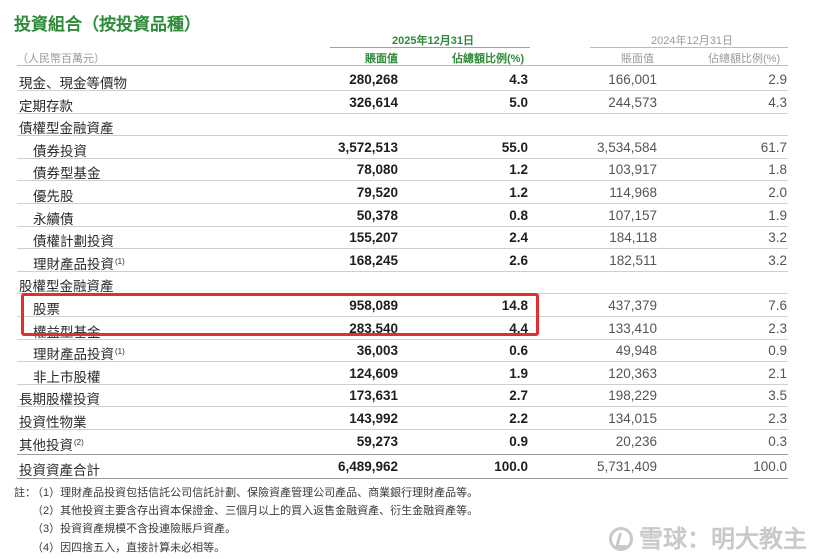 This screenshot has width=825, height=559. I want to click on row-label: 非上市股權, so click(67, 376).